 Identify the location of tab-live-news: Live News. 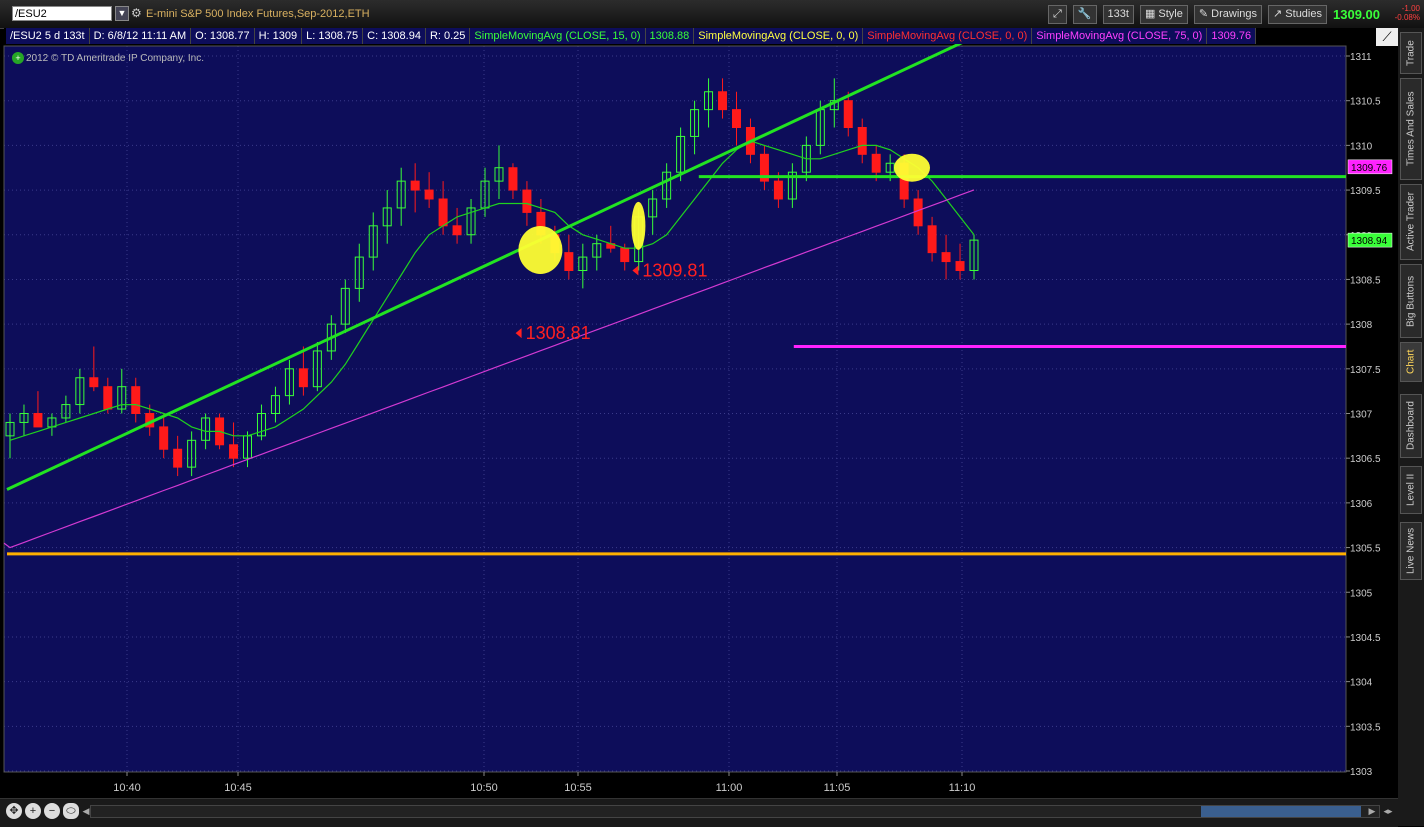
(1411, 551).